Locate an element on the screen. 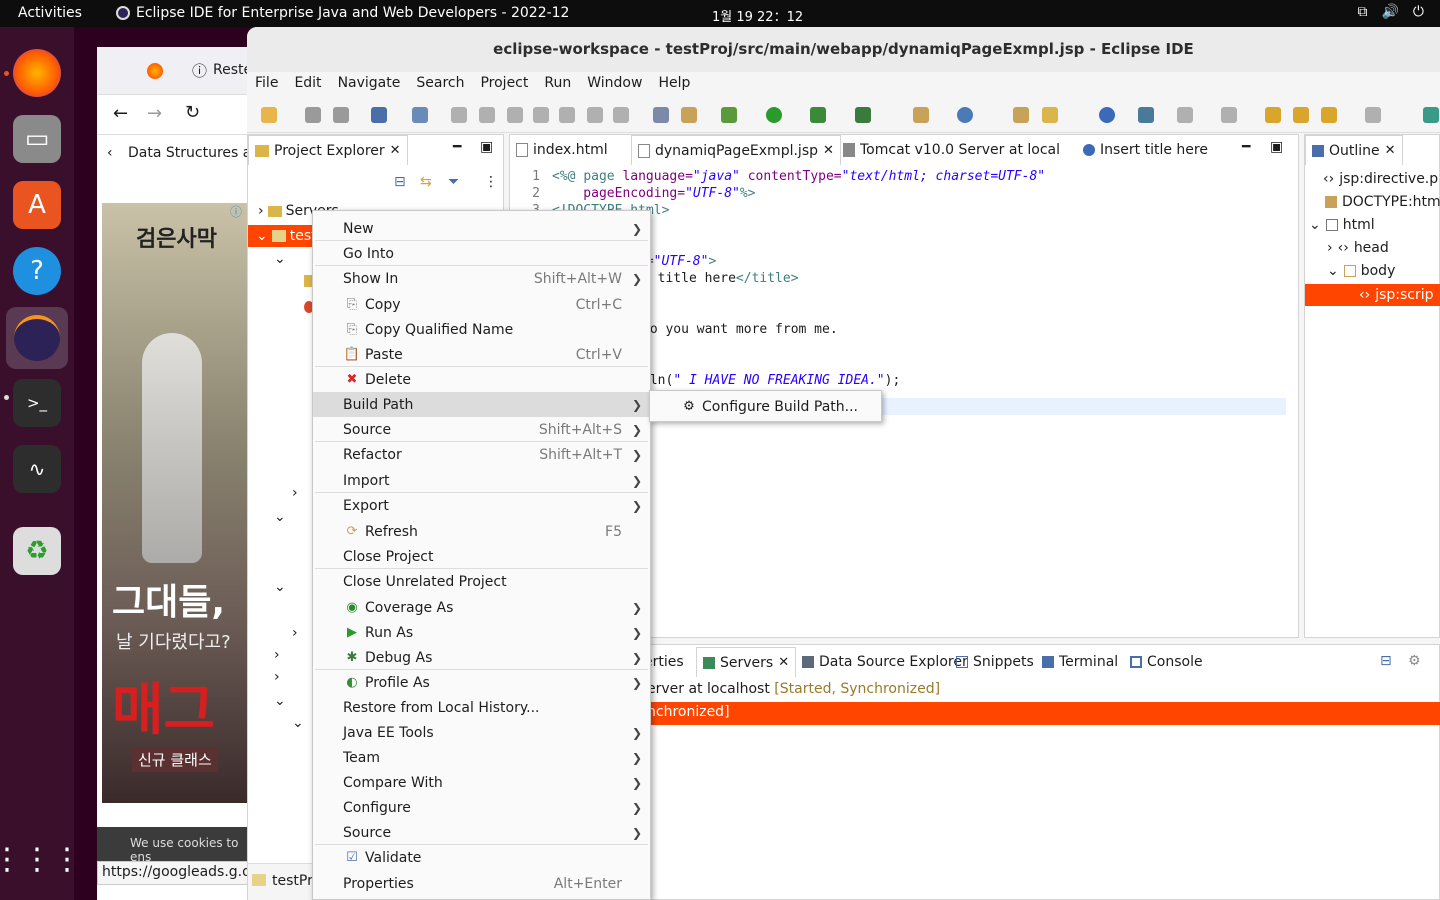  step-return-icon is located at coordinates (621, 115).